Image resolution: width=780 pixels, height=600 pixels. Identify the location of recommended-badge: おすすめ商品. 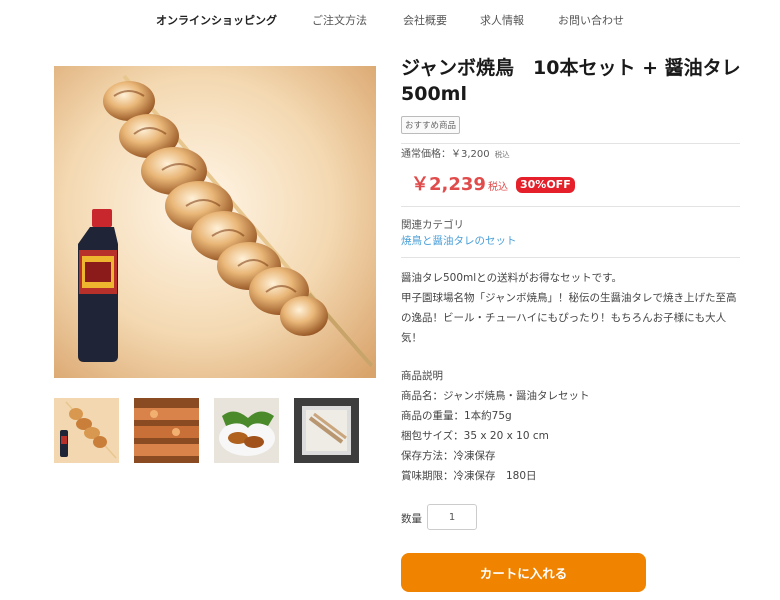
(431, 125).